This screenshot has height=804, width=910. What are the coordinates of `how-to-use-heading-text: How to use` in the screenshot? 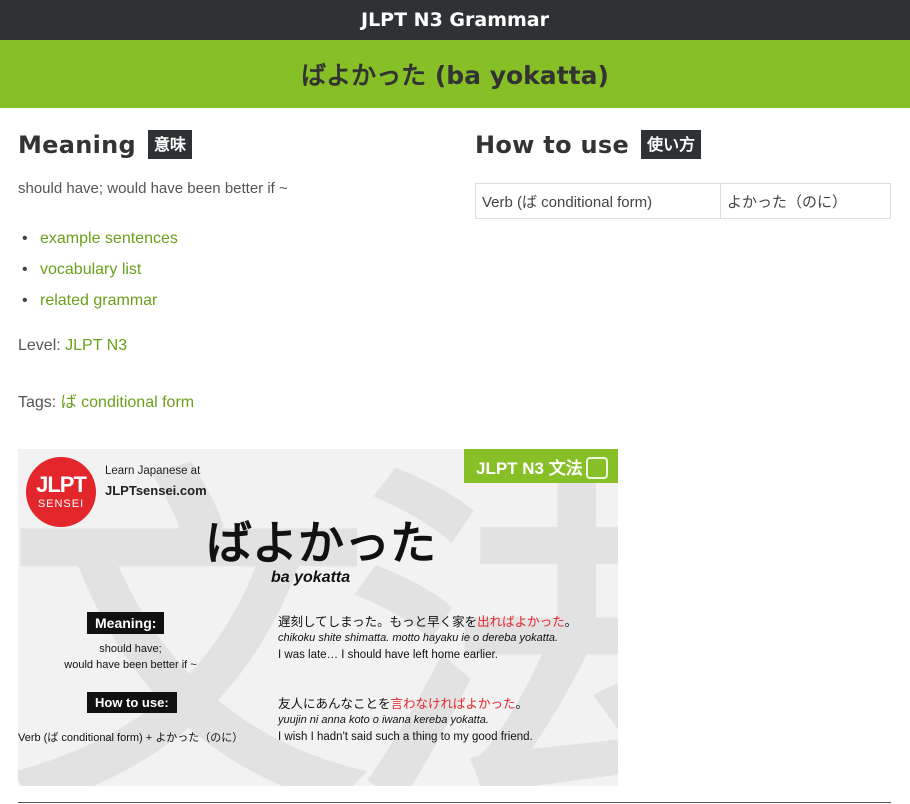 It's located at (552, 144).